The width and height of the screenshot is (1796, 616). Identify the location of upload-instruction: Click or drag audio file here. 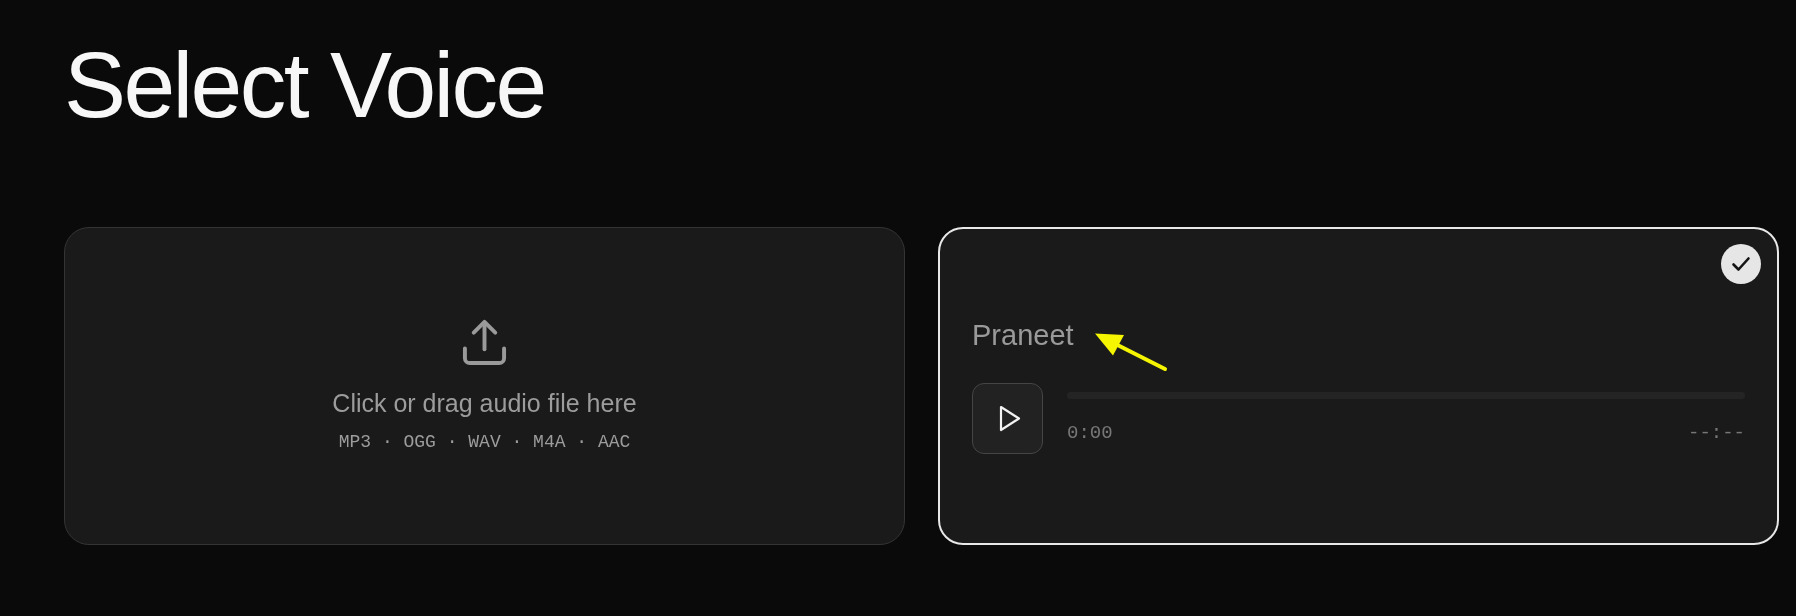
(484, 402).